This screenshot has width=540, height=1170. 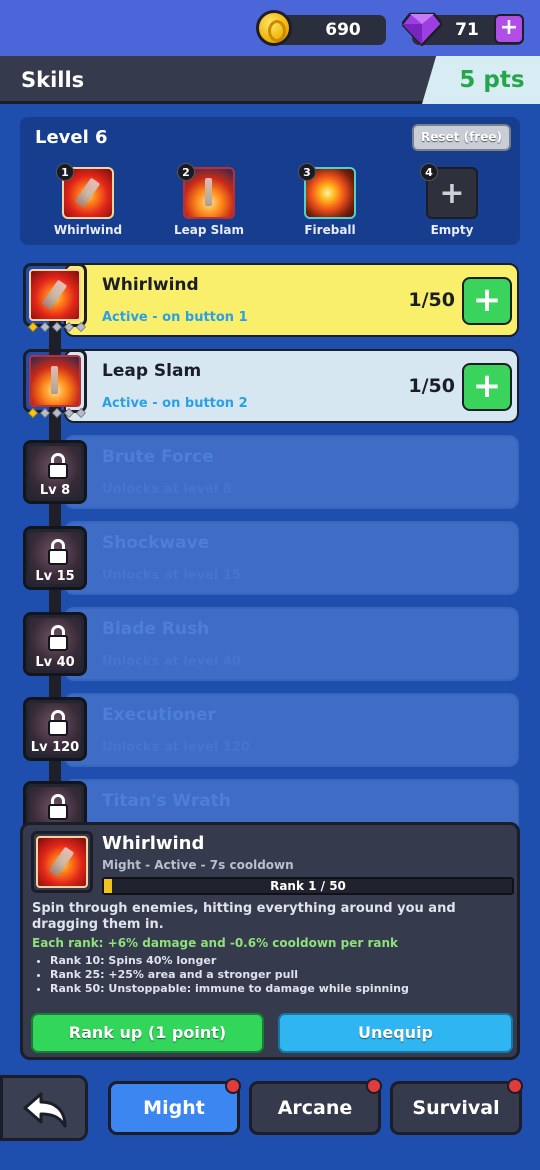 I want to click on slot-label: Leap Slam, so click(x=208, y=230).